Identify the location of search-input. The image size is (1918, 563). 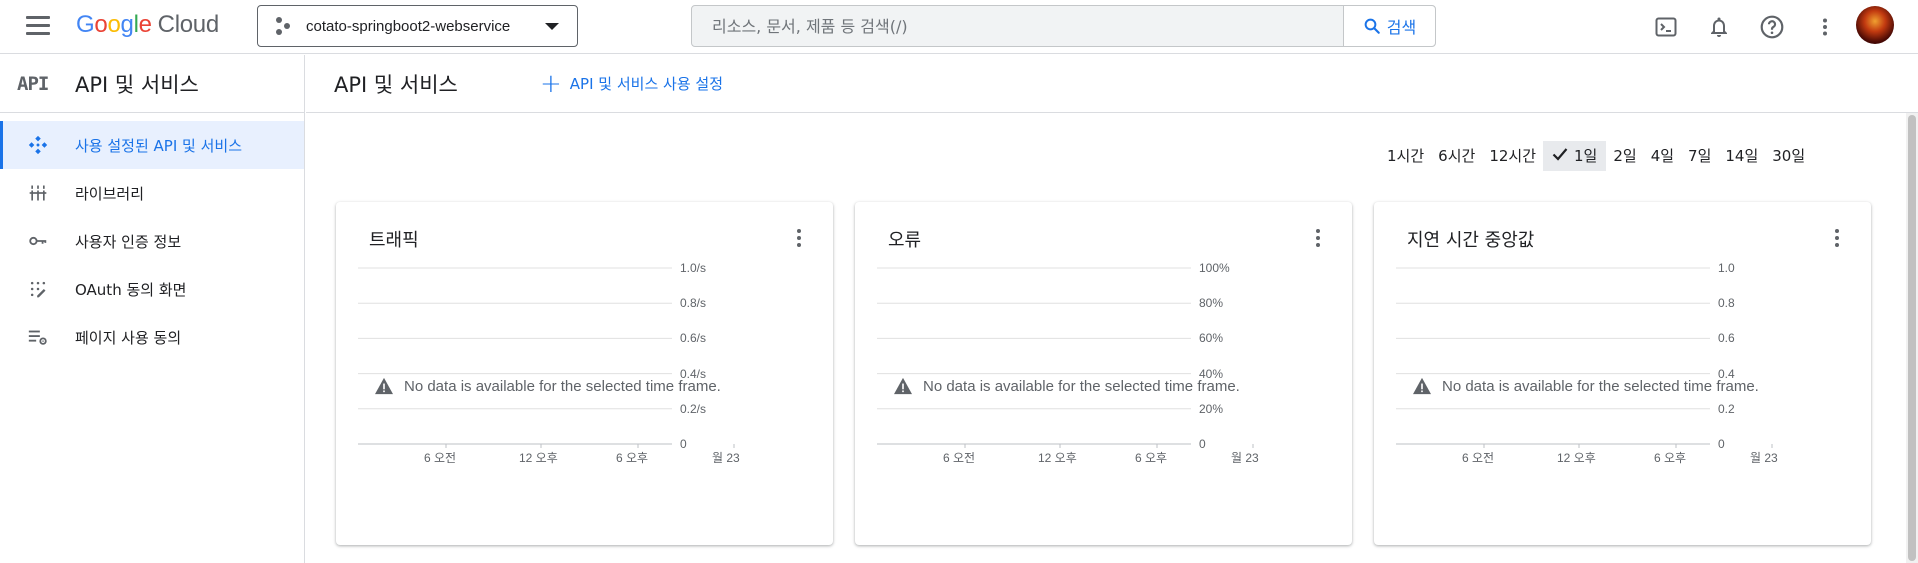
(1017, 26).